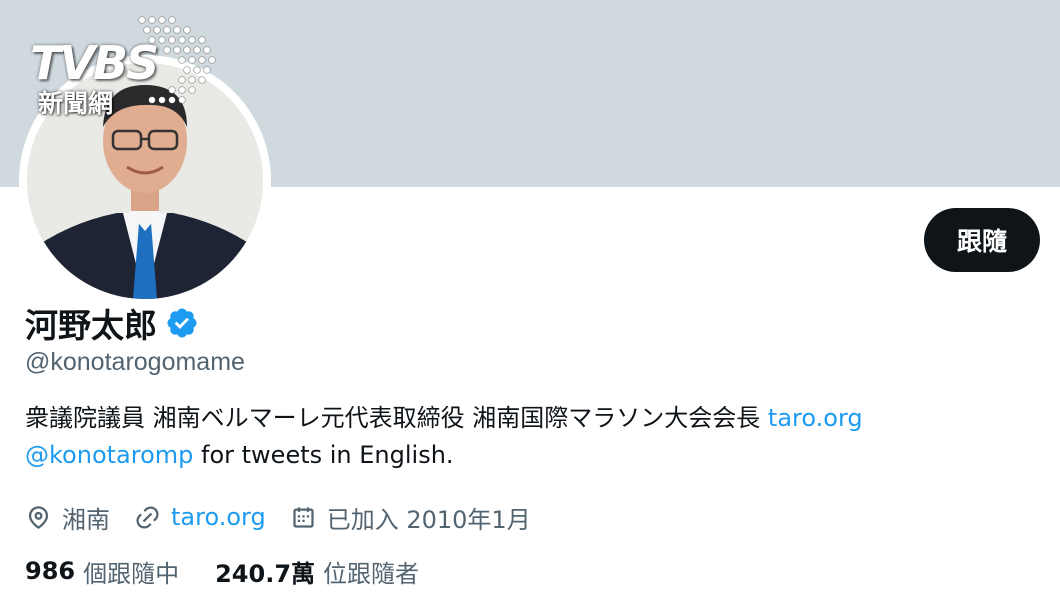 The image size is (1060, 596). Describe the element at coordinates (177, 60) in the screenshot. I see `watermark-dots-icon` at that location.